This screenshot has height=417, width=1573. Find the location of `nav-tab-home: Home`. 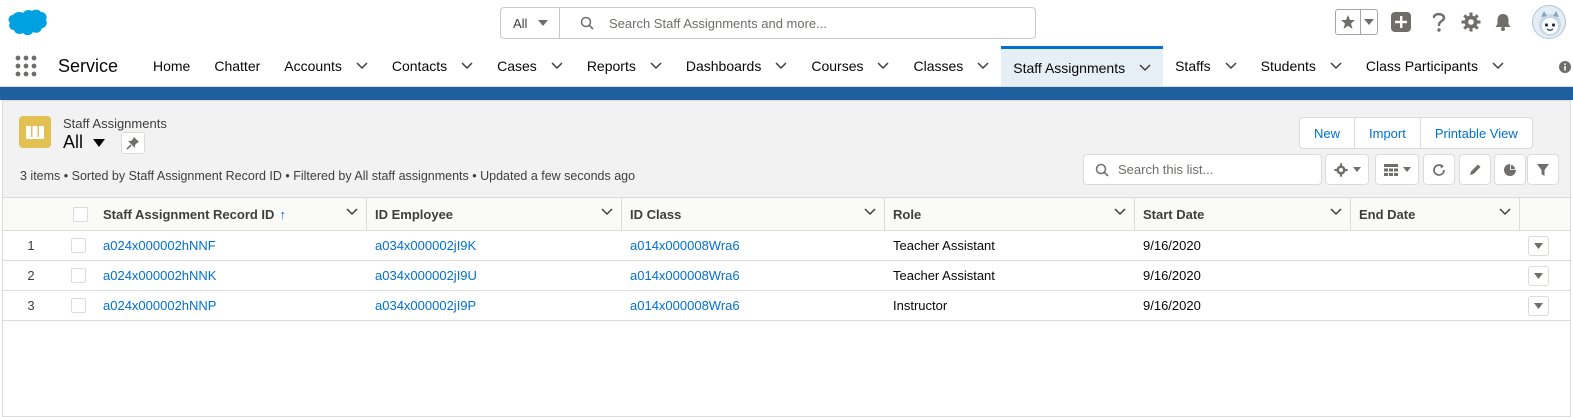

nav-tab-home: Home is located at coordinates (171, 66).